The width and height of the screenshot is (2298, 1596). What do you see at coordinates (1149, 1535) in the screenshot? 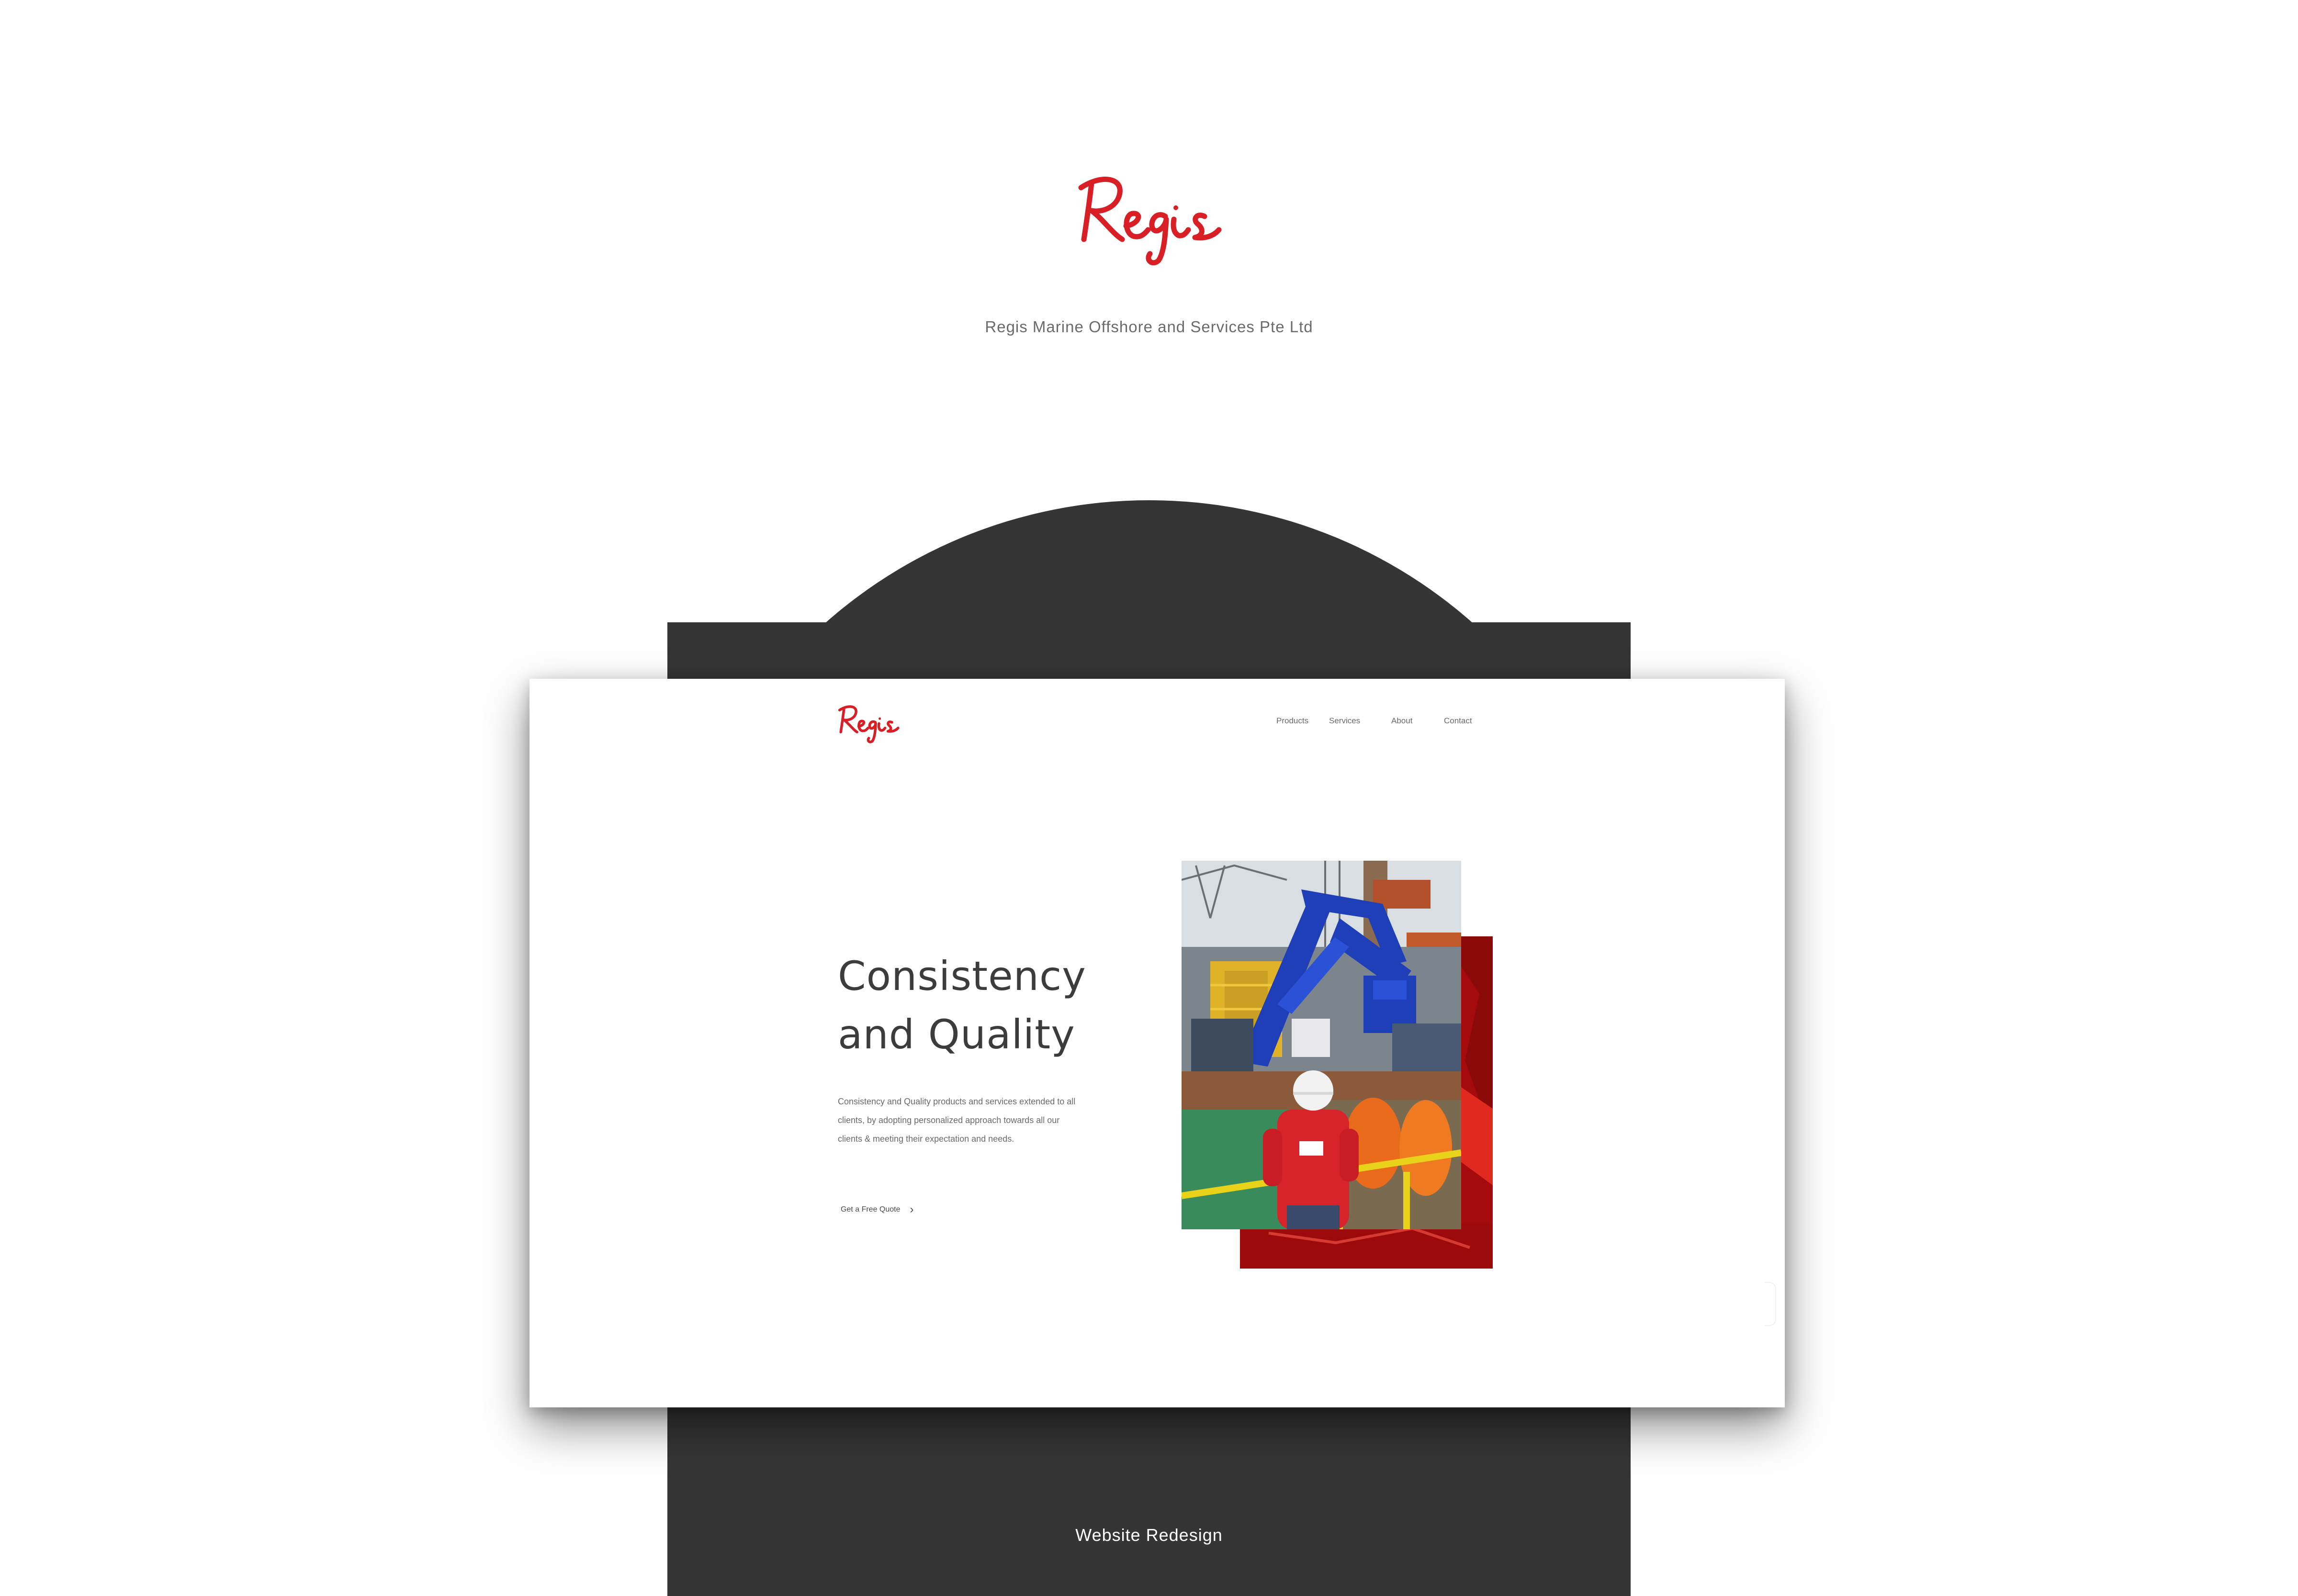
I see `footer-caption: Website Redesign` at bounding box center [1149, 1535].